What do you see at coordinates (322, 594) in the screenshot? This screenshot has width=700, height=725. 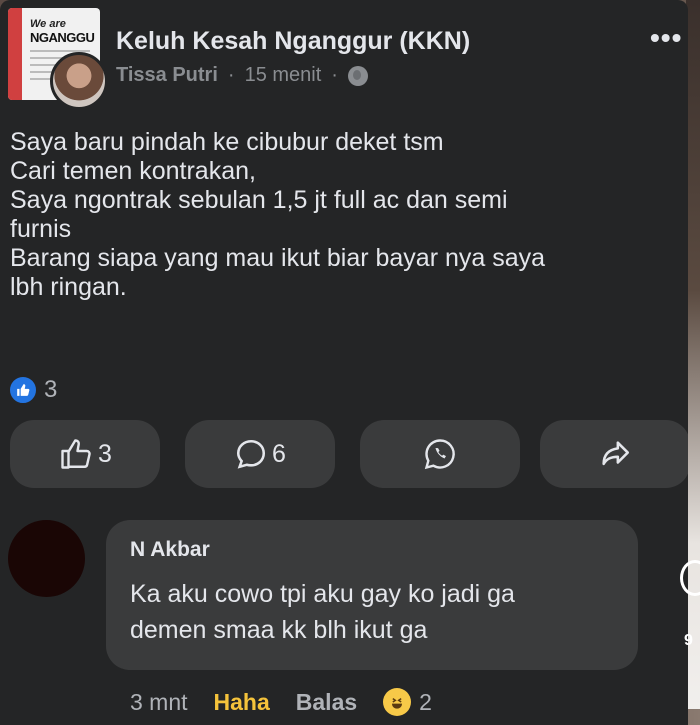 I see `comment-text-line: Ka aku cowo tpi aku gay ko jadi ga` at bounding box center [322, 594].